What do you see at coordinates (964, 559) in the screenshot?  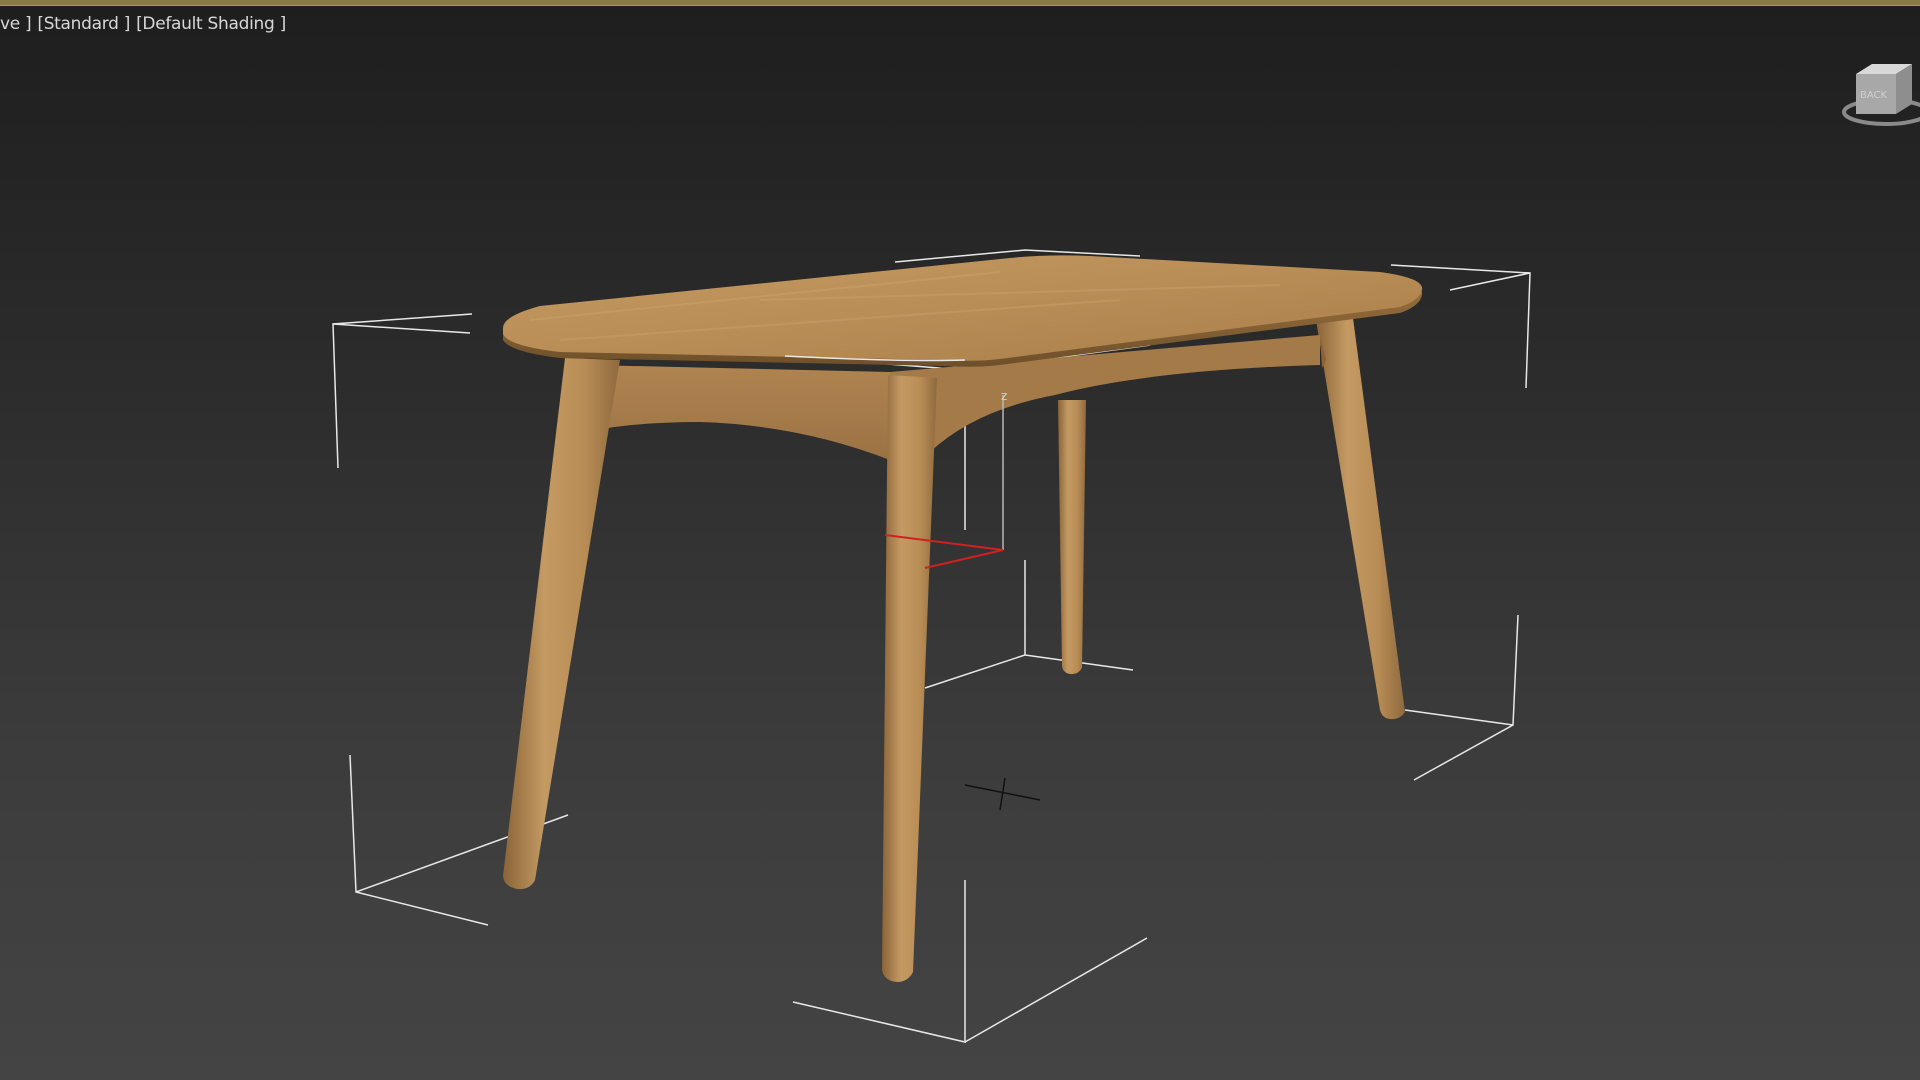 I see `gizmo-y-axis` at bounding box center [964, 559].